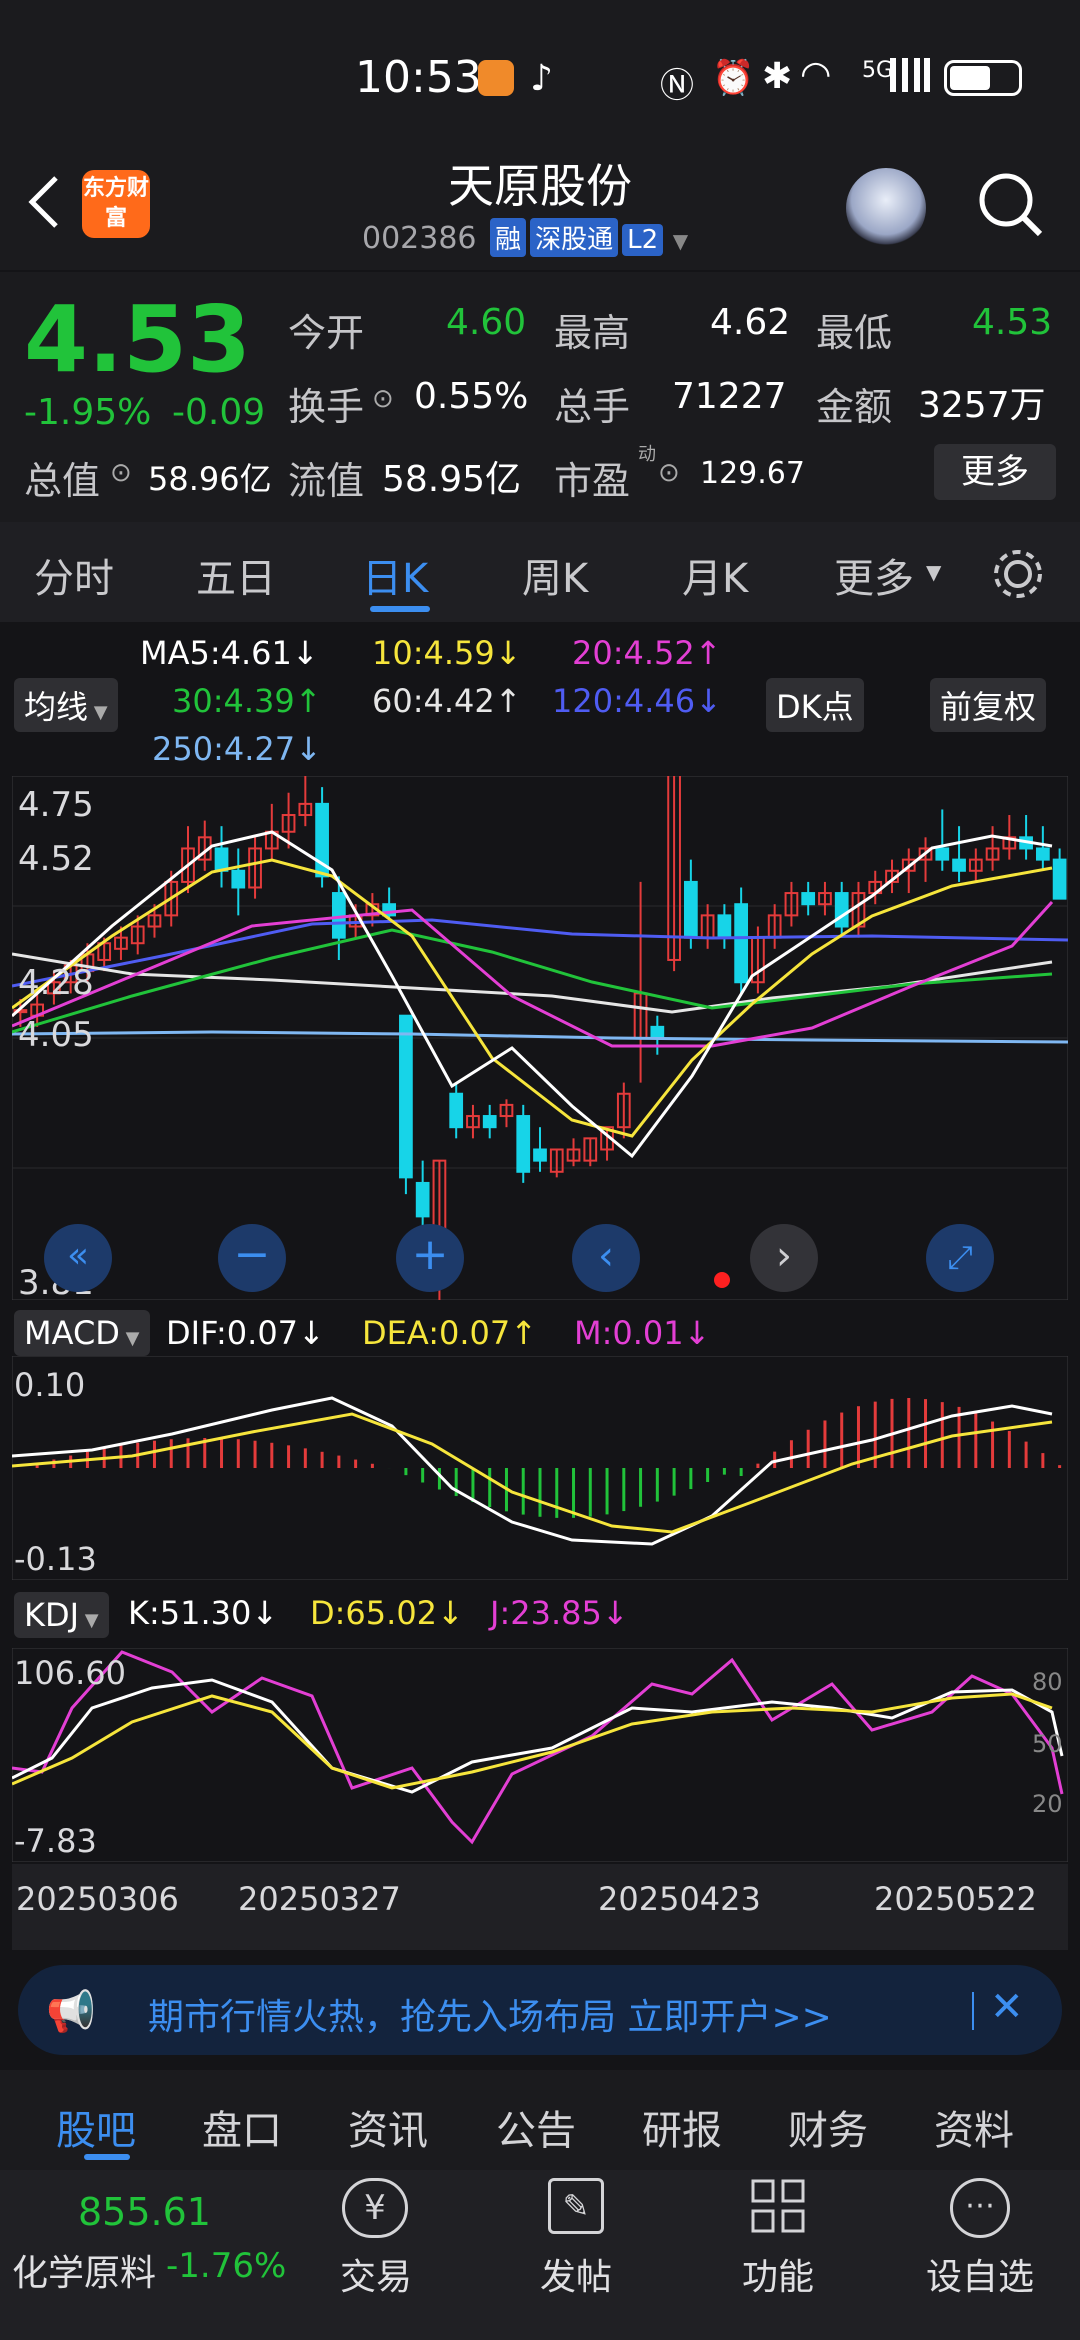  Describe the element at coordinates (490, 2014) in the screenshot. I see `banner-text: 期市行情火热，抢先入场布局 立即开户>>` at that location.